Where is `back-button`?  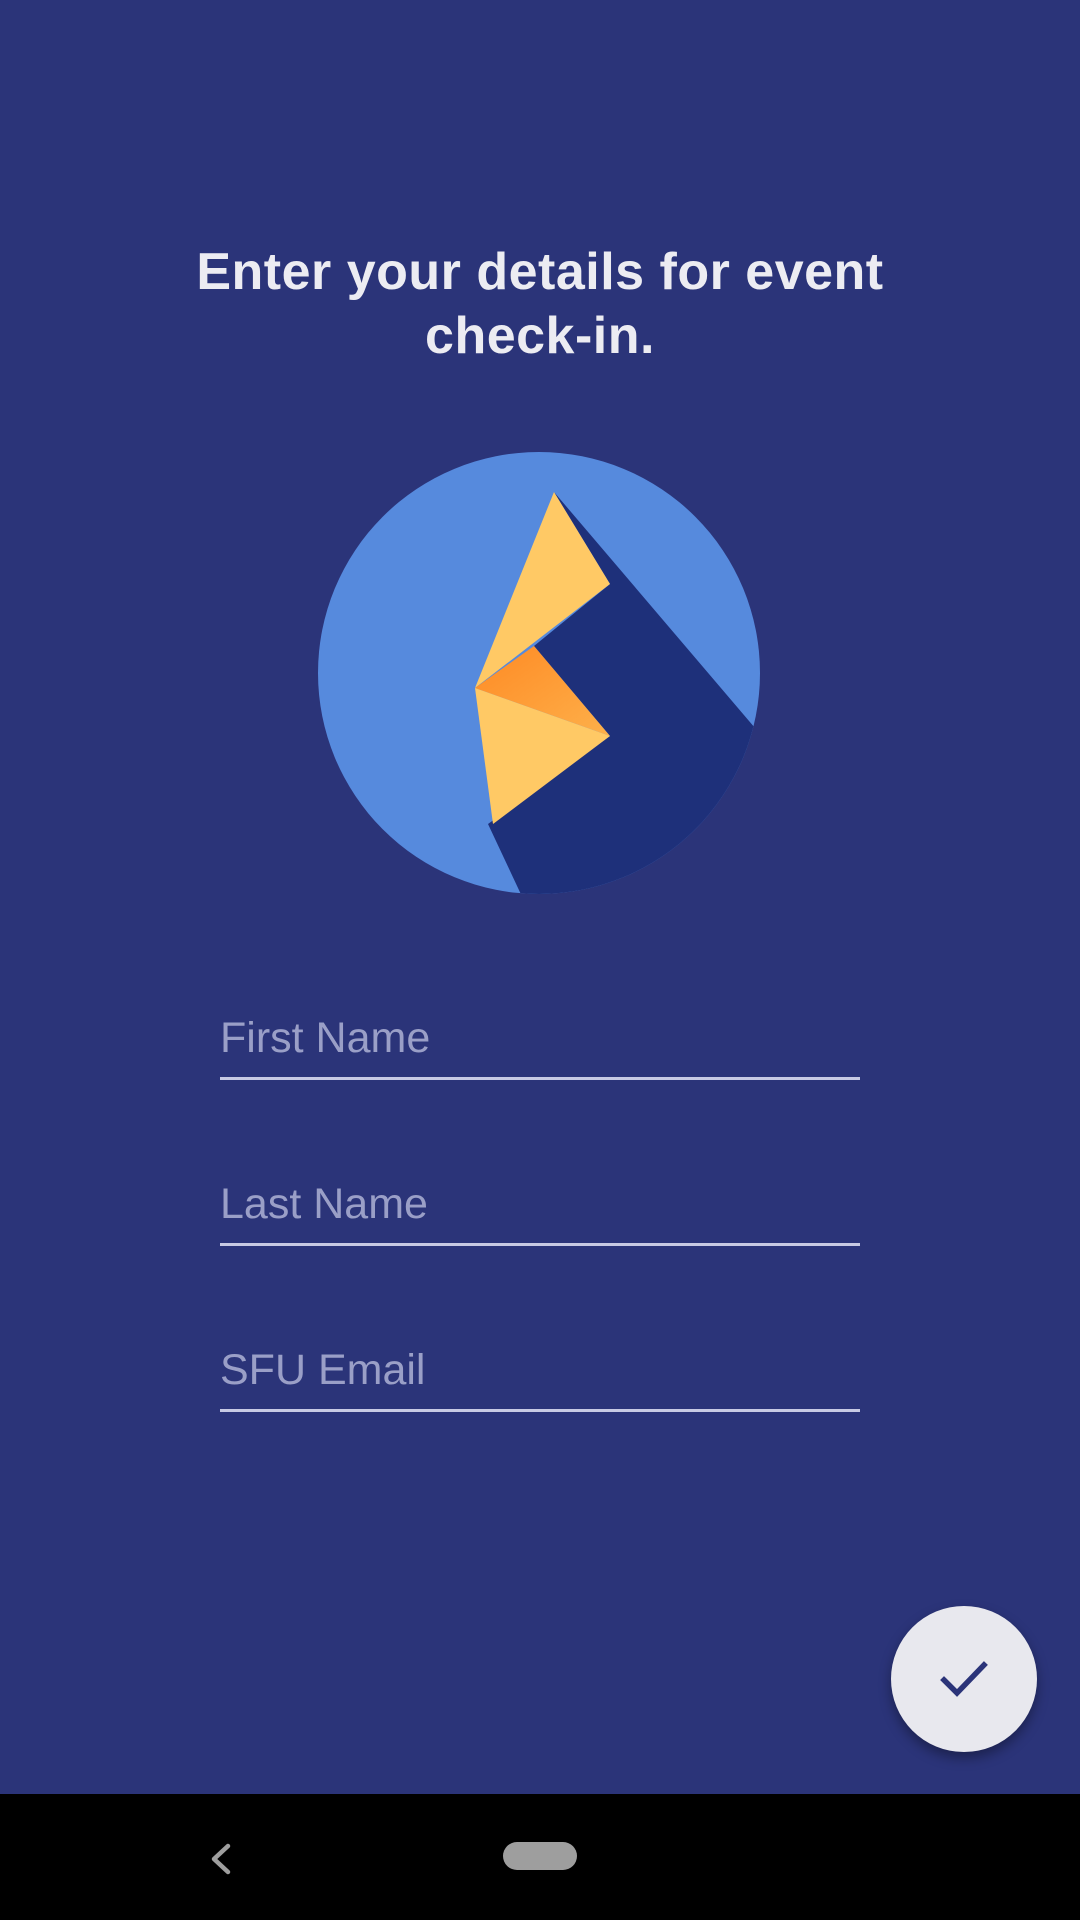 back-button is located at coordinates (221, 1859).